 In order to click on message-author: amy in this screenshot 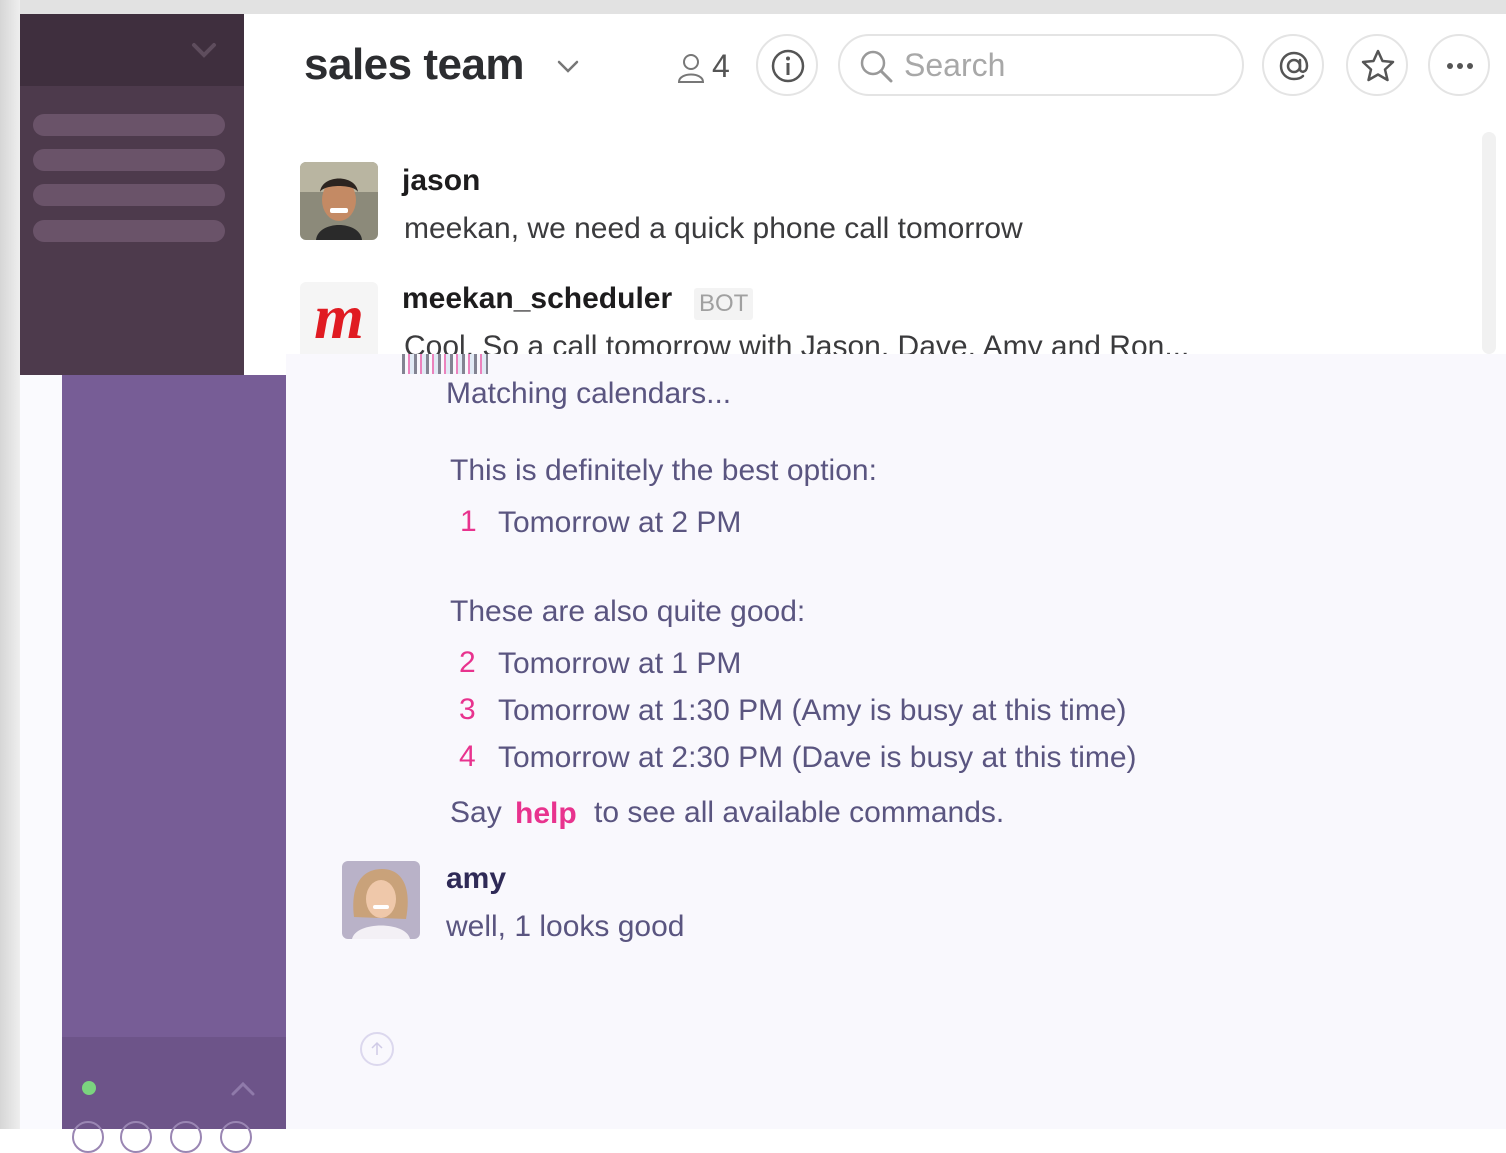, I will do `click(476, 879)`.